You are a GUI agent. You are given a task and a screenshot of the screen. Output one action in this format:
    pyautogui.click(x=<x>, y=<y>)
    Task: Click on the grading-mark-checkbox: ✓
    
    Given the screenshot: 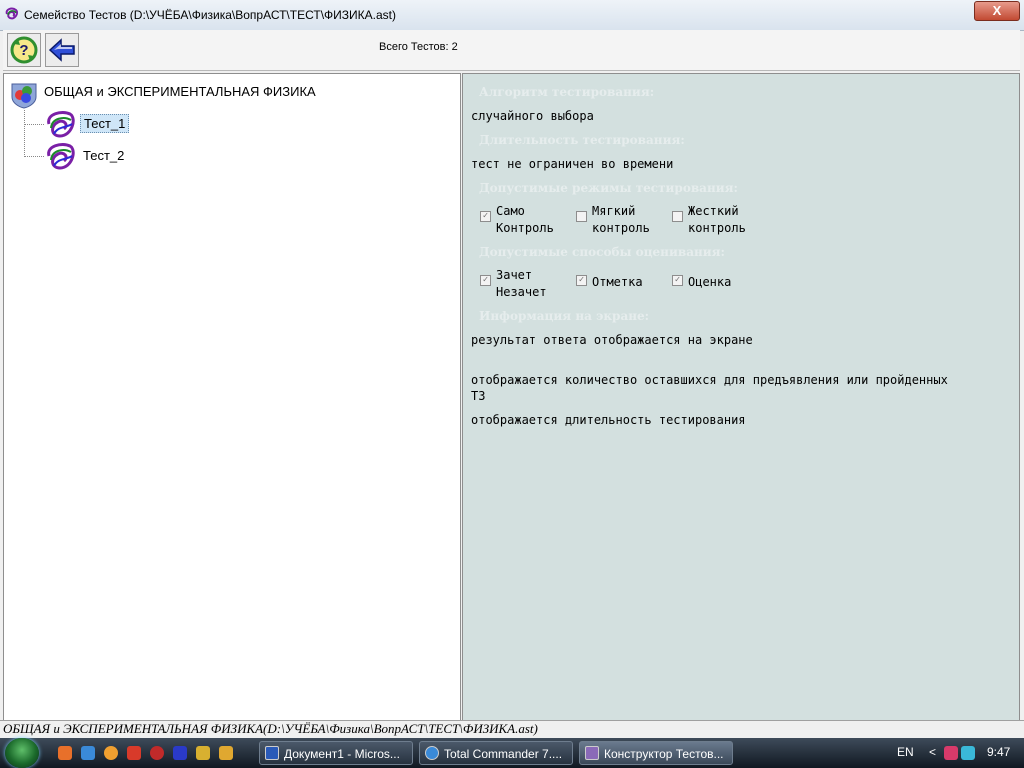 What is the action you would take?
    pyautogui.click(x=581, y=280)
    